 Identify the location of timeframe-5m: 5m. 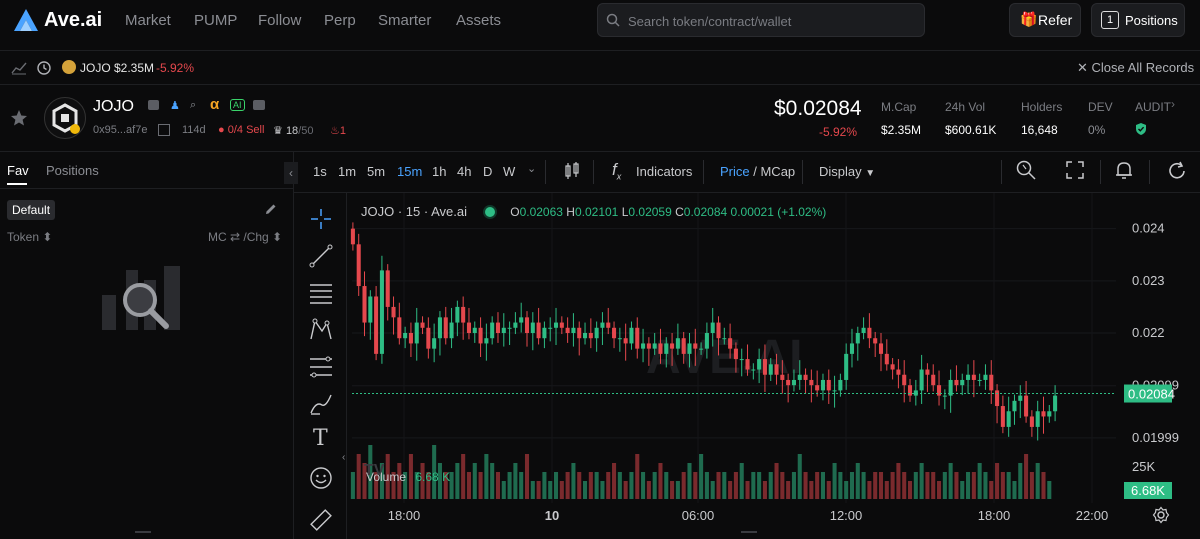
(376, 171).